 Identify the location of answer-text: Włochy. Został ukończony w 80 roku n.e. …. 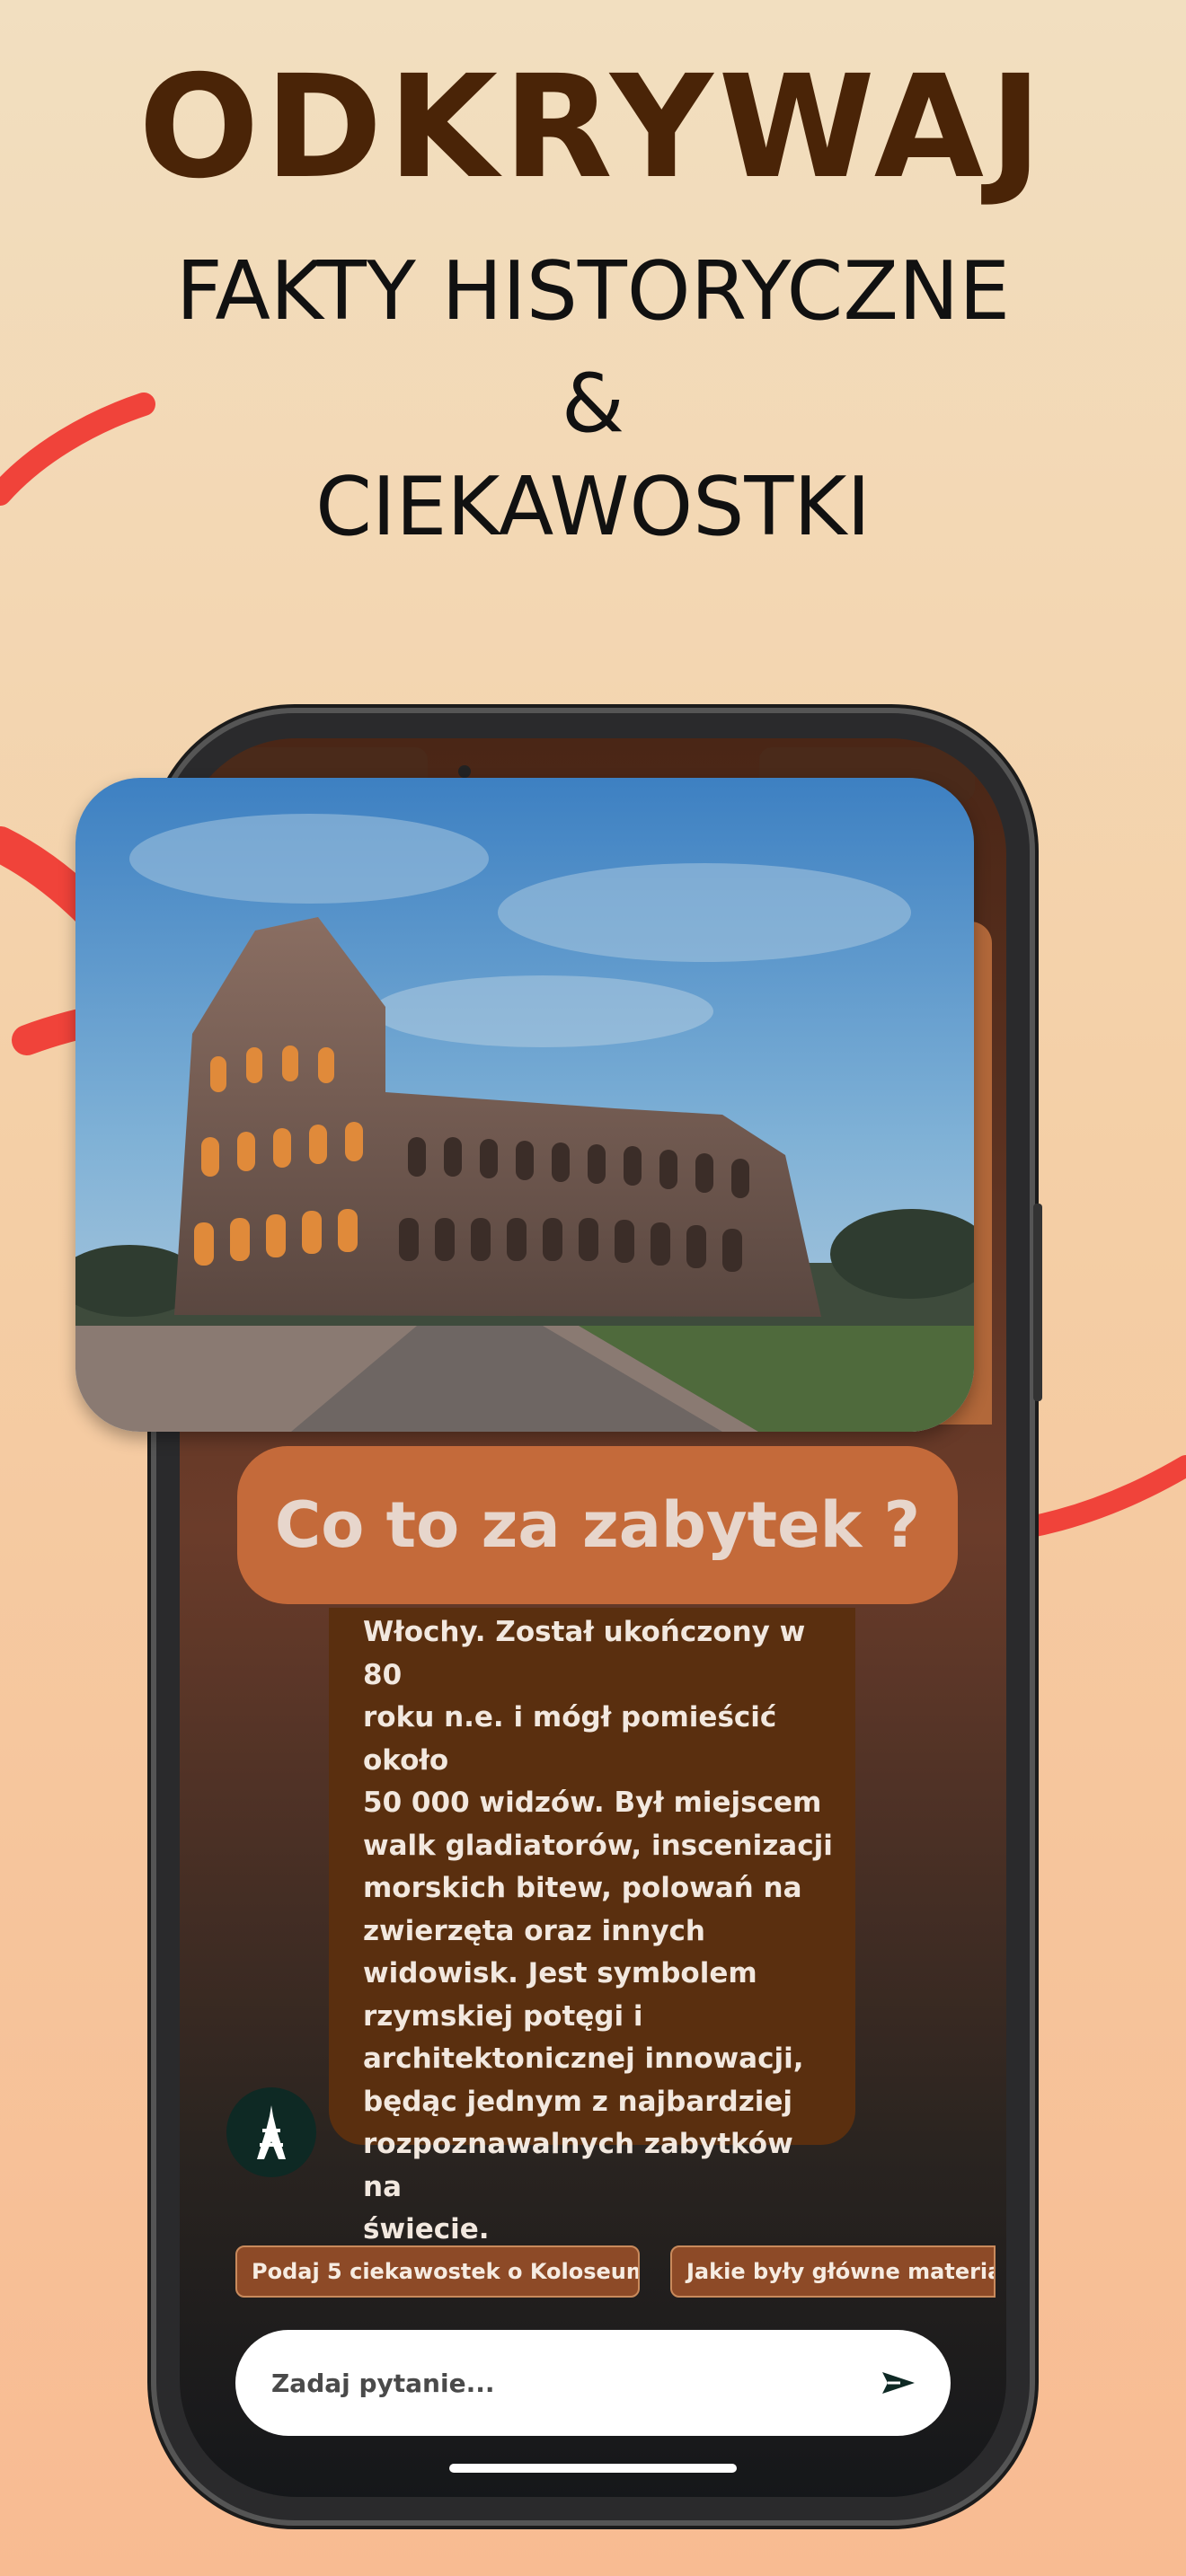
(598, 1930).